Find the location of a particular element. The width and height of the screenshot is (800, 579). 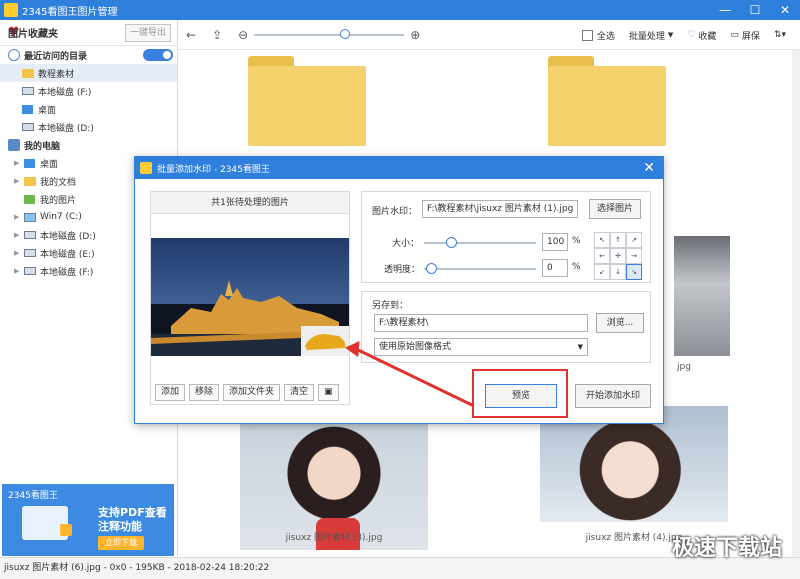

add-folder-button: 添加文件夹 is located at coordinates (252, 392).